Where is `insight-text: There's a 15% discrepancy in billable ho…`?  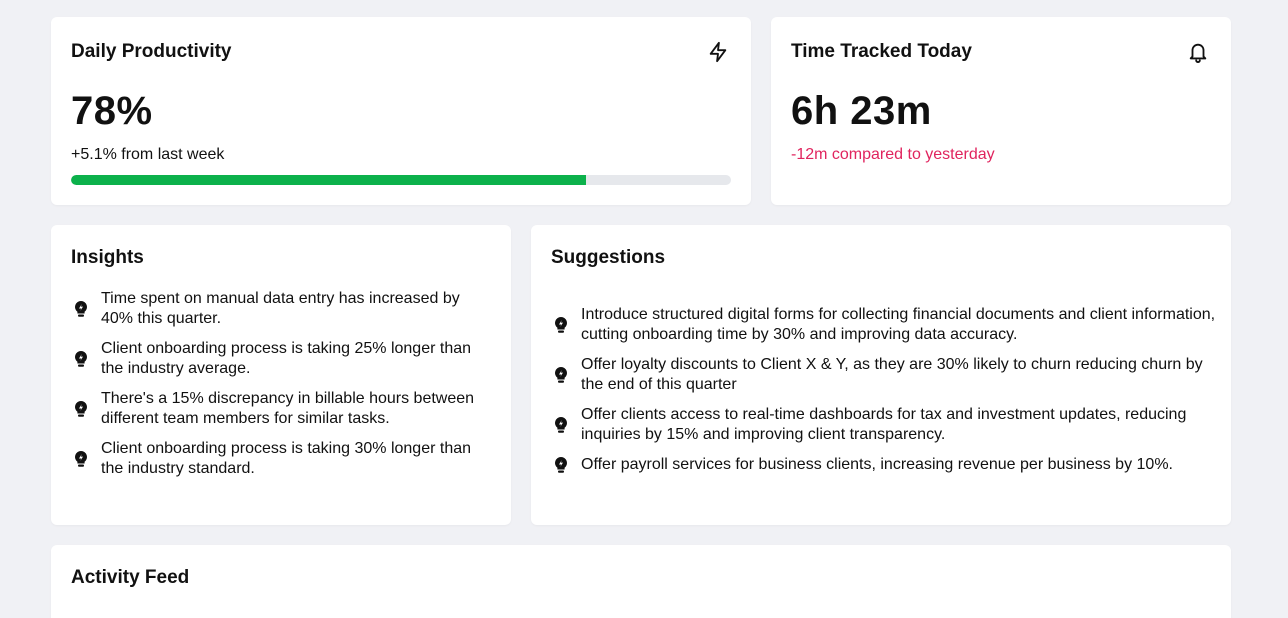 insight-text: There's a 15% discrepancy in billable ho… is located at coordinates (288, 408).